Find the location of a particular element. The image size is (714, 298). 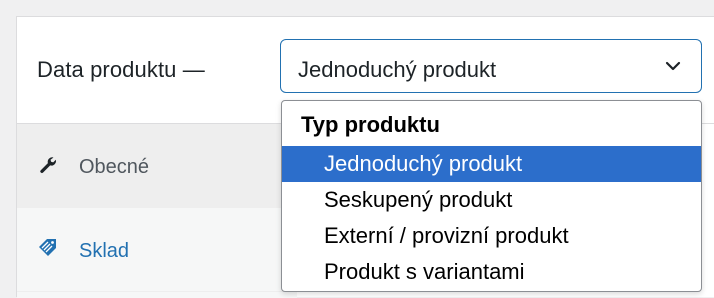

product-data-label: Data produktu — is located at coordinates (121, 69).